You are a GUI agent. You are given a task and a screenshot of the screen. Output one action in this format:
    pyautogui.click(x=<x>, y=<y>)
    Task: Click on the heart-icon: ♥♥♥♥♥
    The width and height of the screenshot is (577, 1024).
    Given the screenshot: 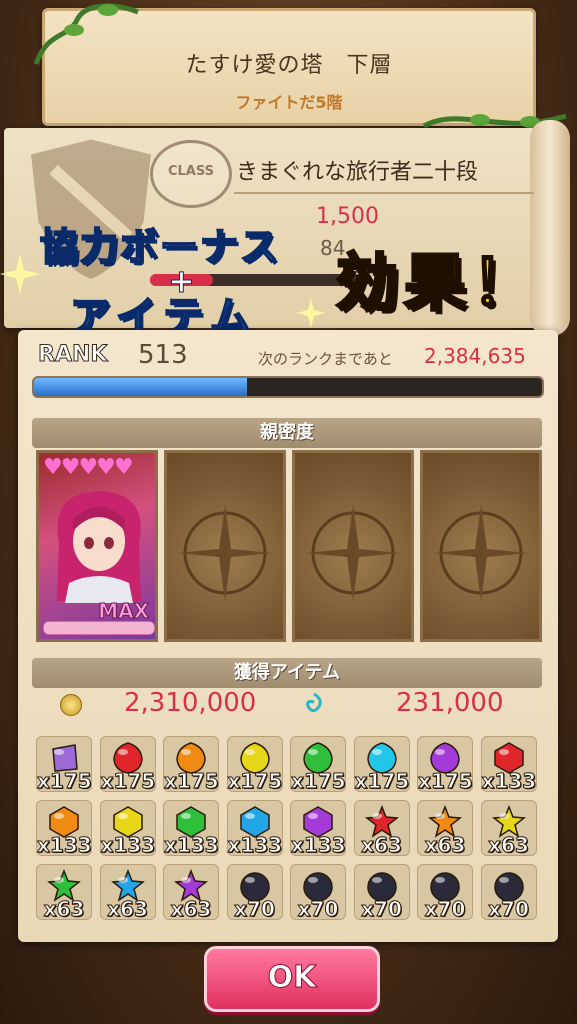 What is the action you would take?
    pyautogui.click(x=88, y=467)
    